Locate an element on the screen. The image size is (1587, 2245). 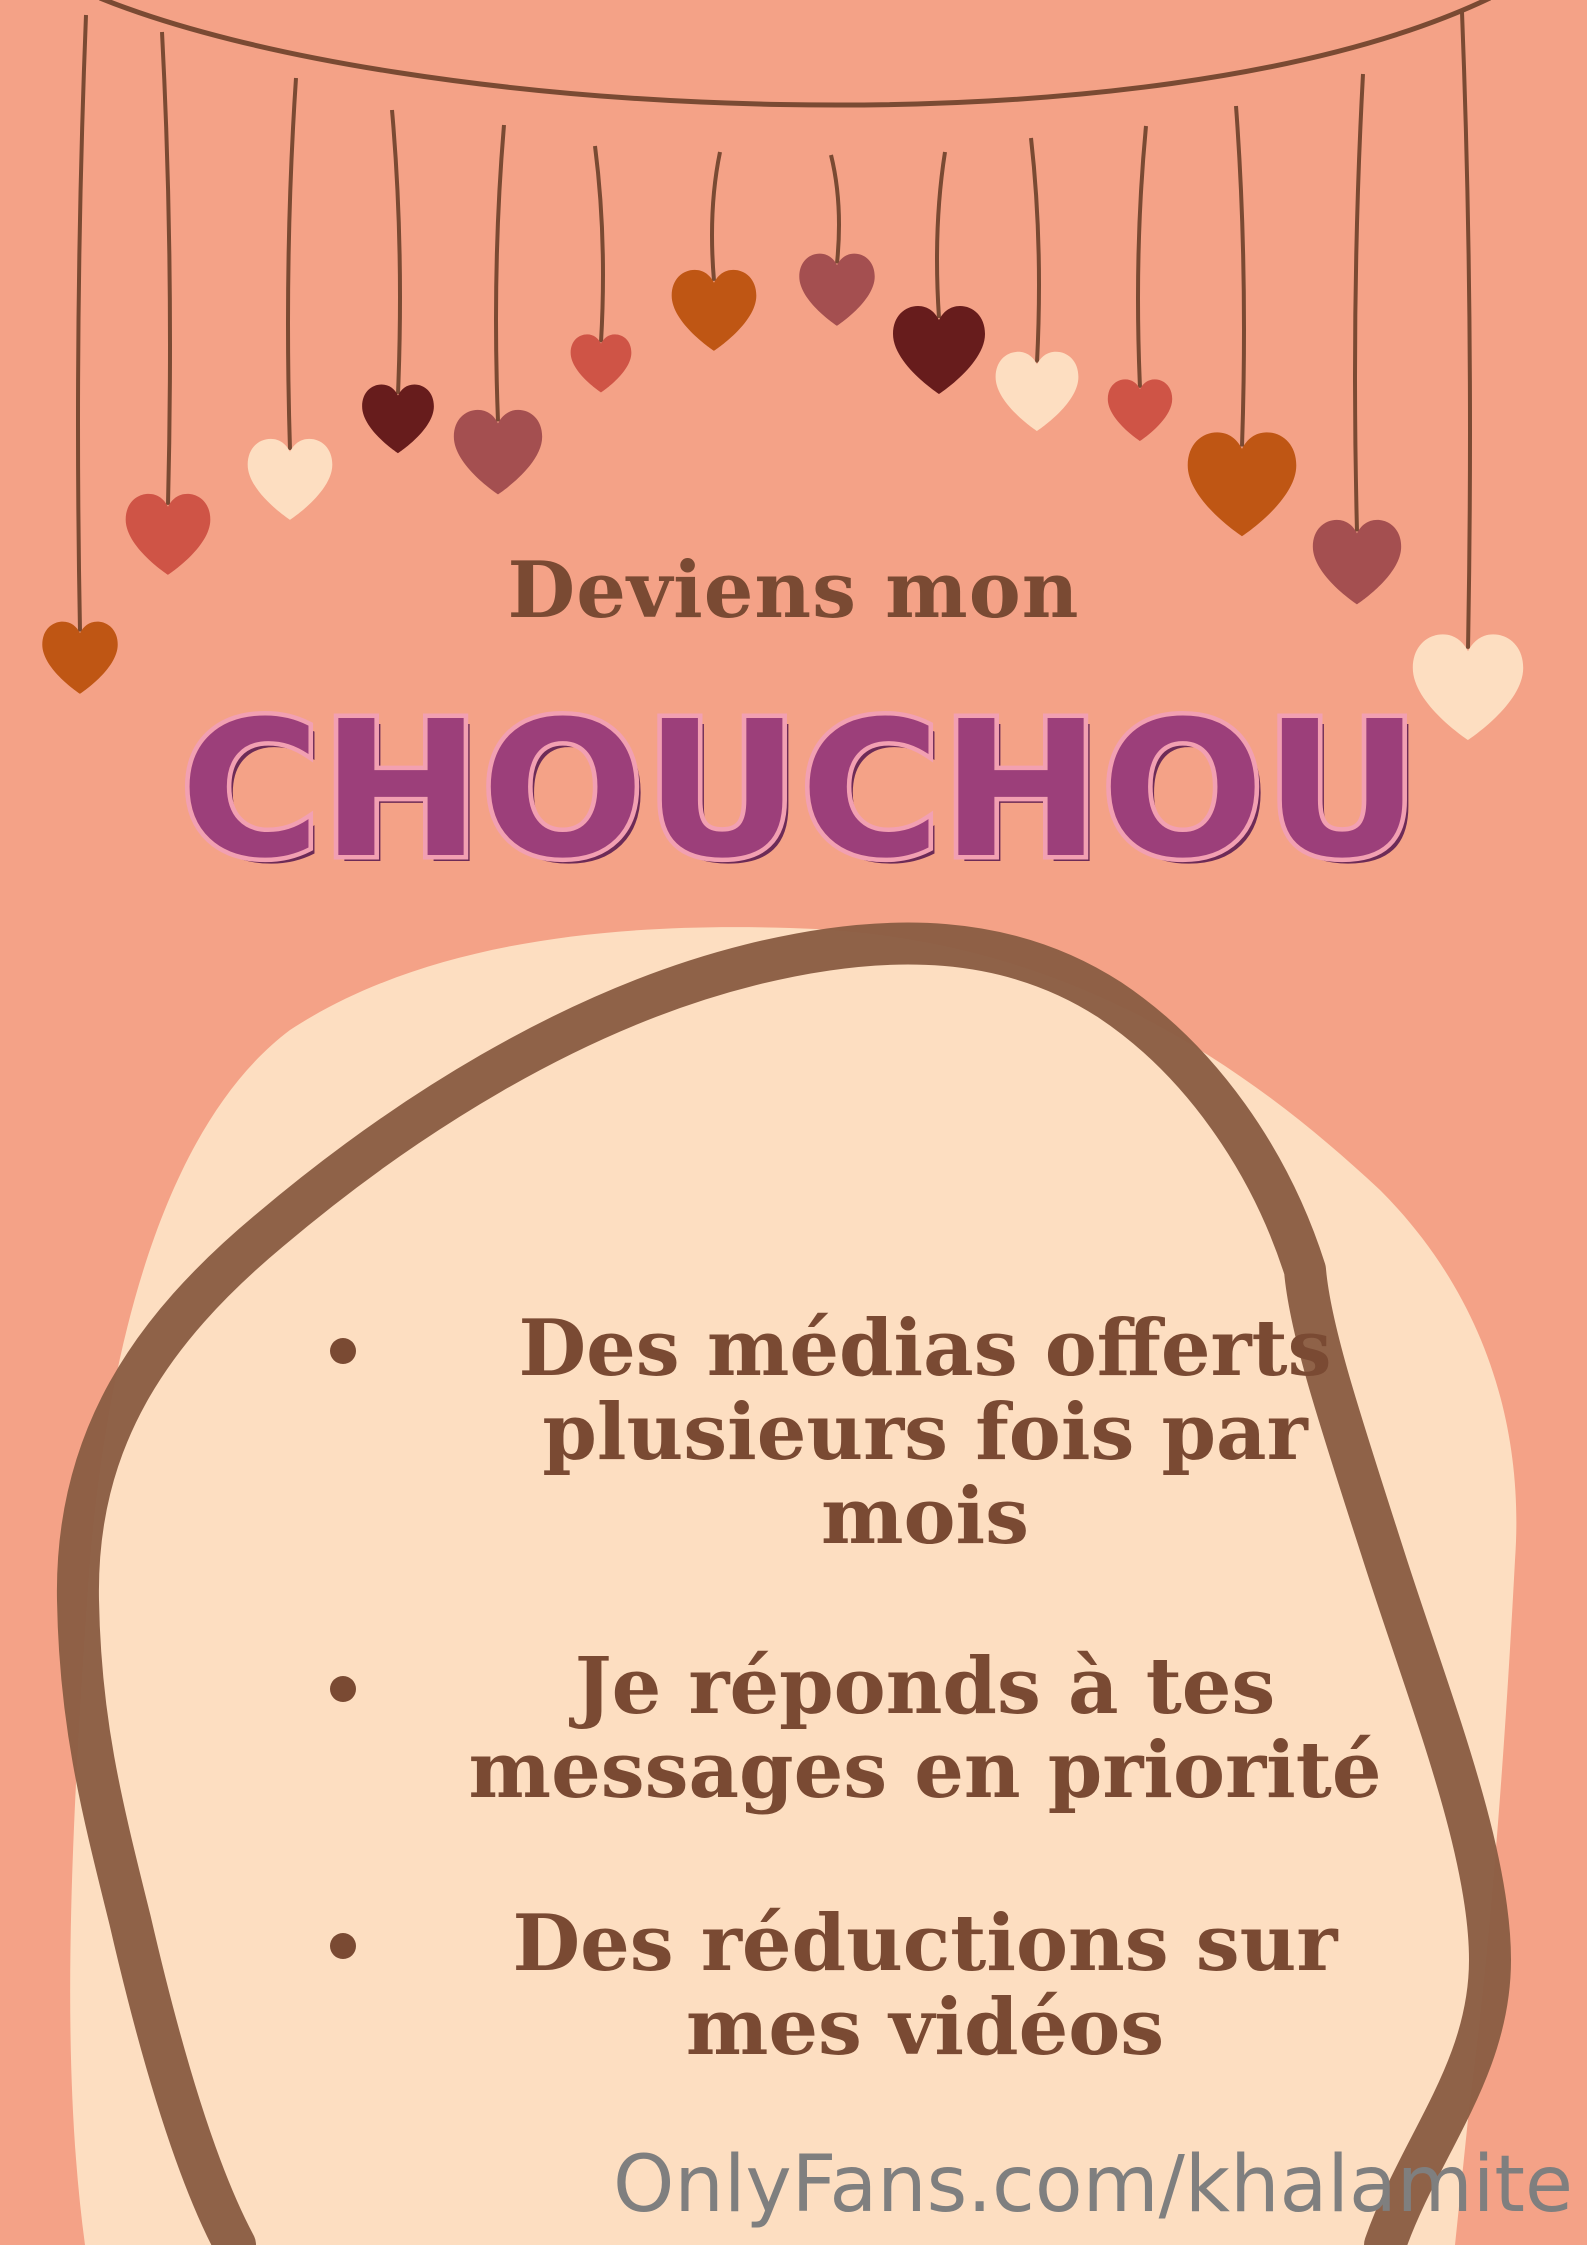
perk-line: plusieurs fois par is located at coordinates (925, 1432).